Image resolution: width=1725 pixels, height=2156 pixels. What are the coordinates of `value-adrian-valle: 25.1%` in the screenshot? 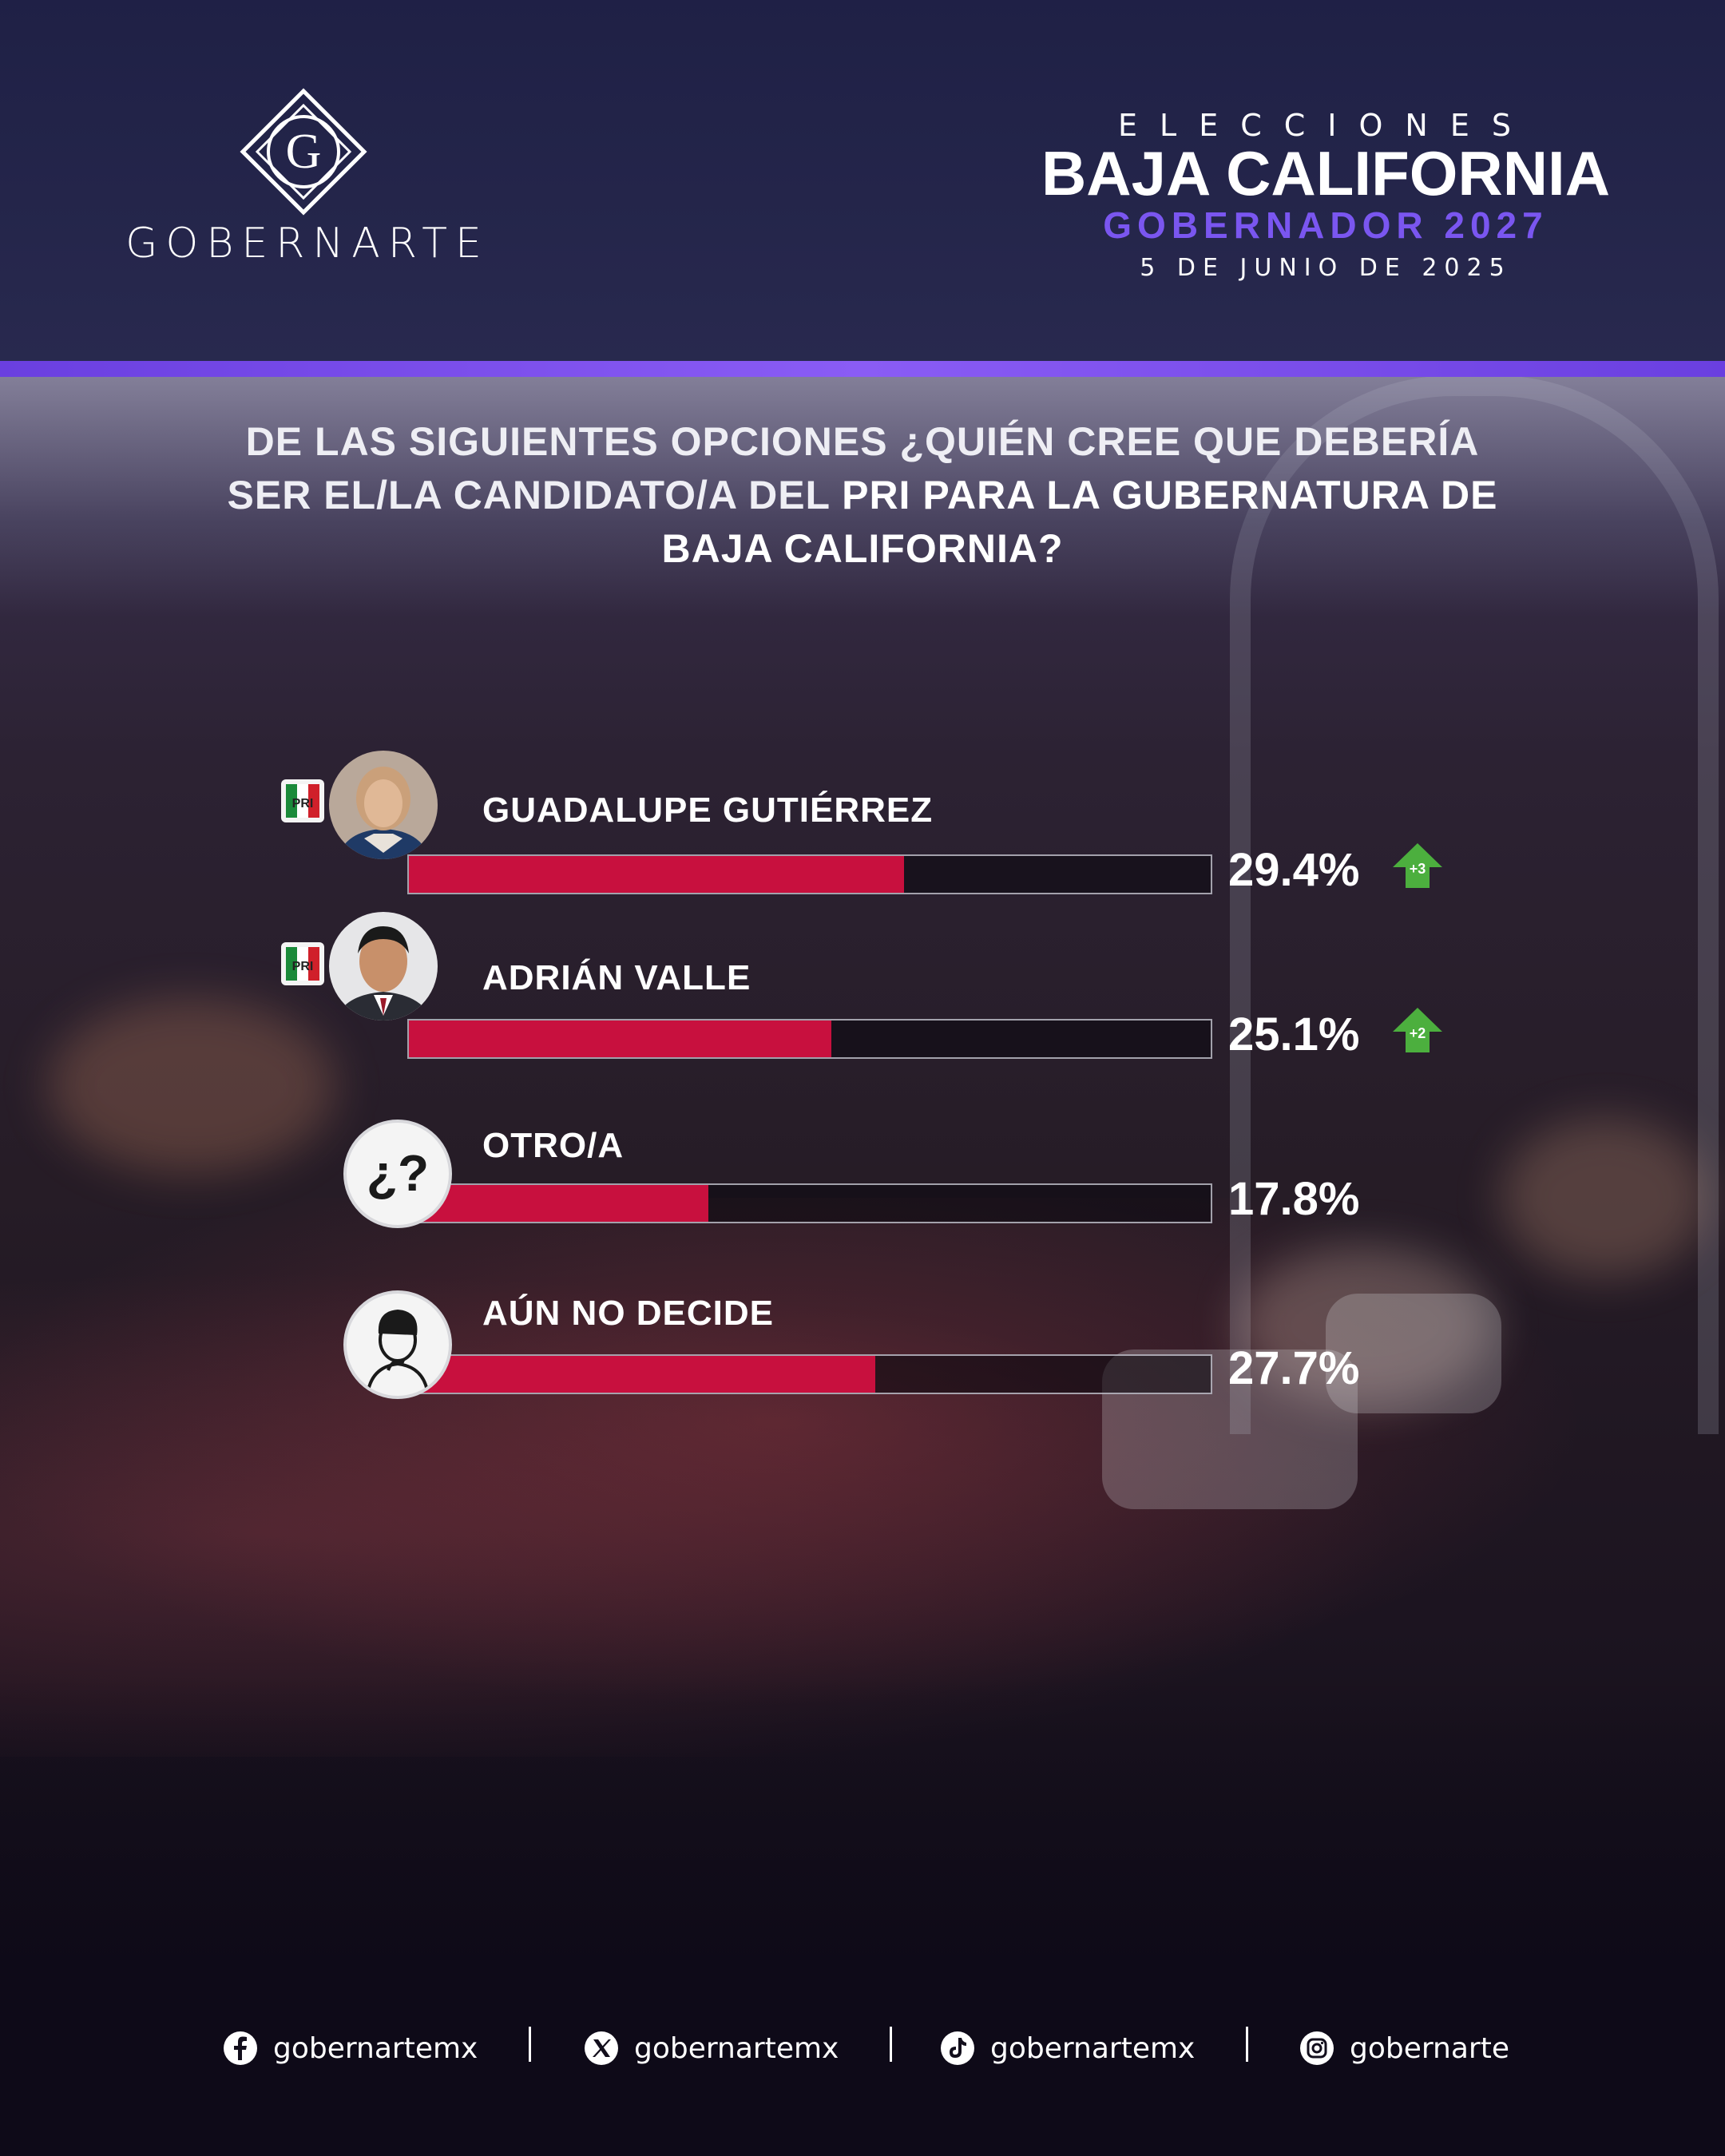 It's located at (1294, 1034).